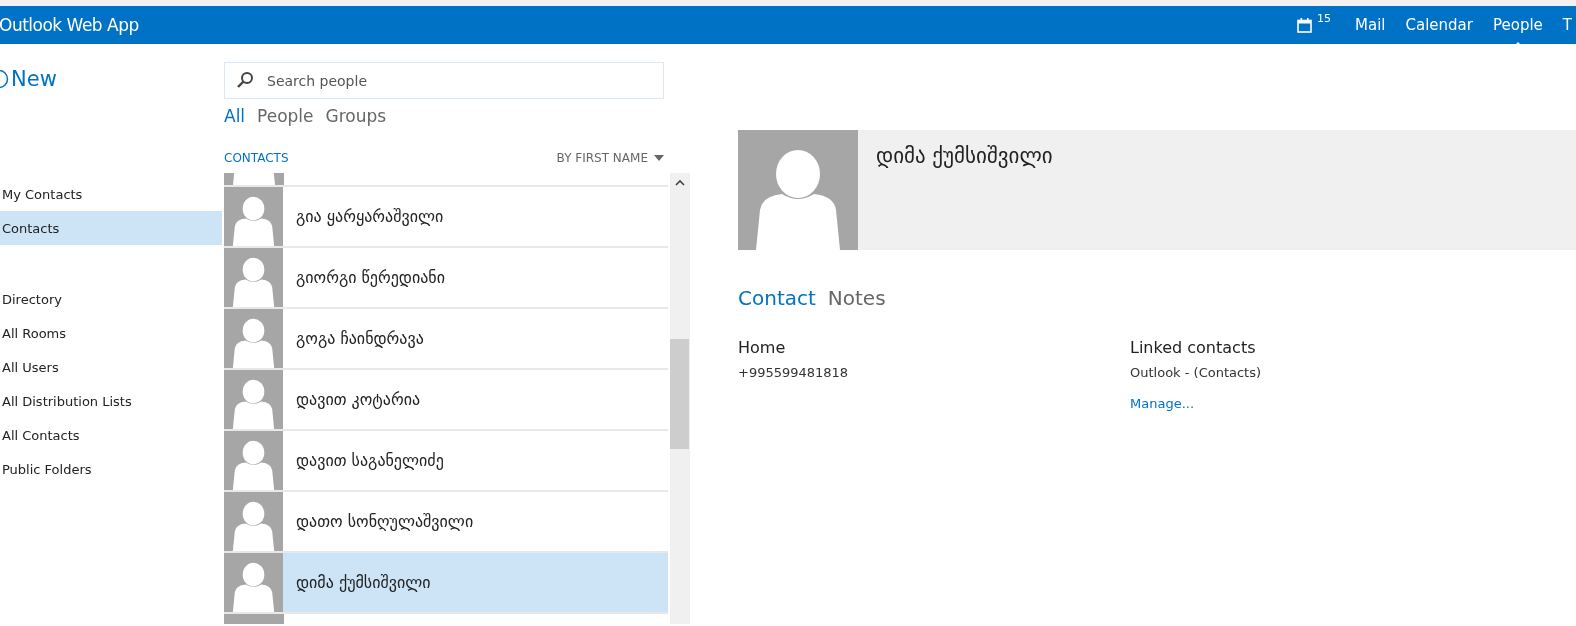  Describe the element at coordinates (1193, 347) in the screenshot. I see `field-label: Linked contacts` at that location.